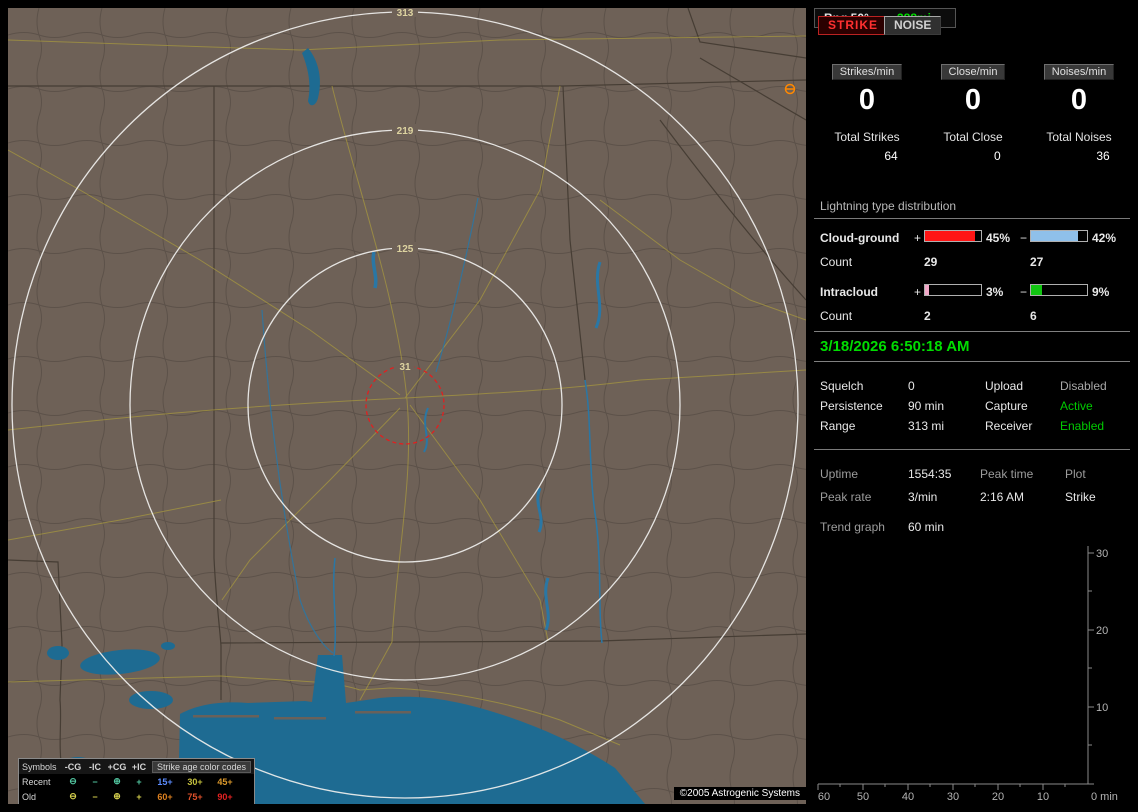 The width and height of the screenshot is (1138, 812). What do you see at coordinates (953, 797) in the screenshot?
I see `x-tick-30: 30` at bounding box center [953, 797].